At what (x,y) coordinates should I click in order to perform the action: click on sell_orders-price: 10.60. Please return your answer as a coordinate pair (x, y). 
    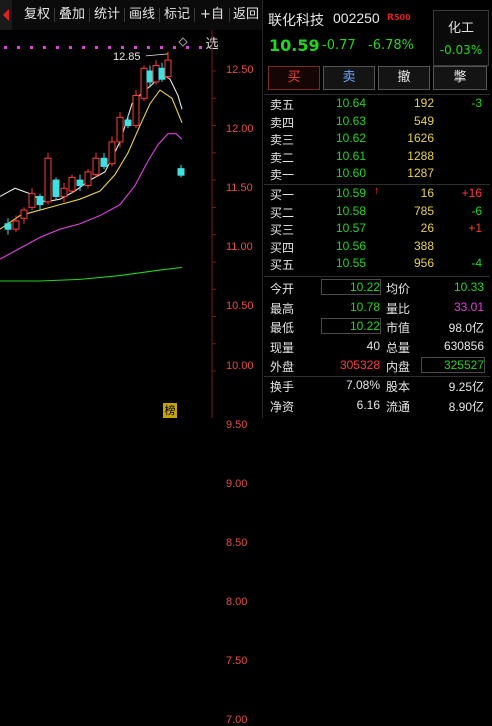
    Looking at the image, I should click on (351, 173).